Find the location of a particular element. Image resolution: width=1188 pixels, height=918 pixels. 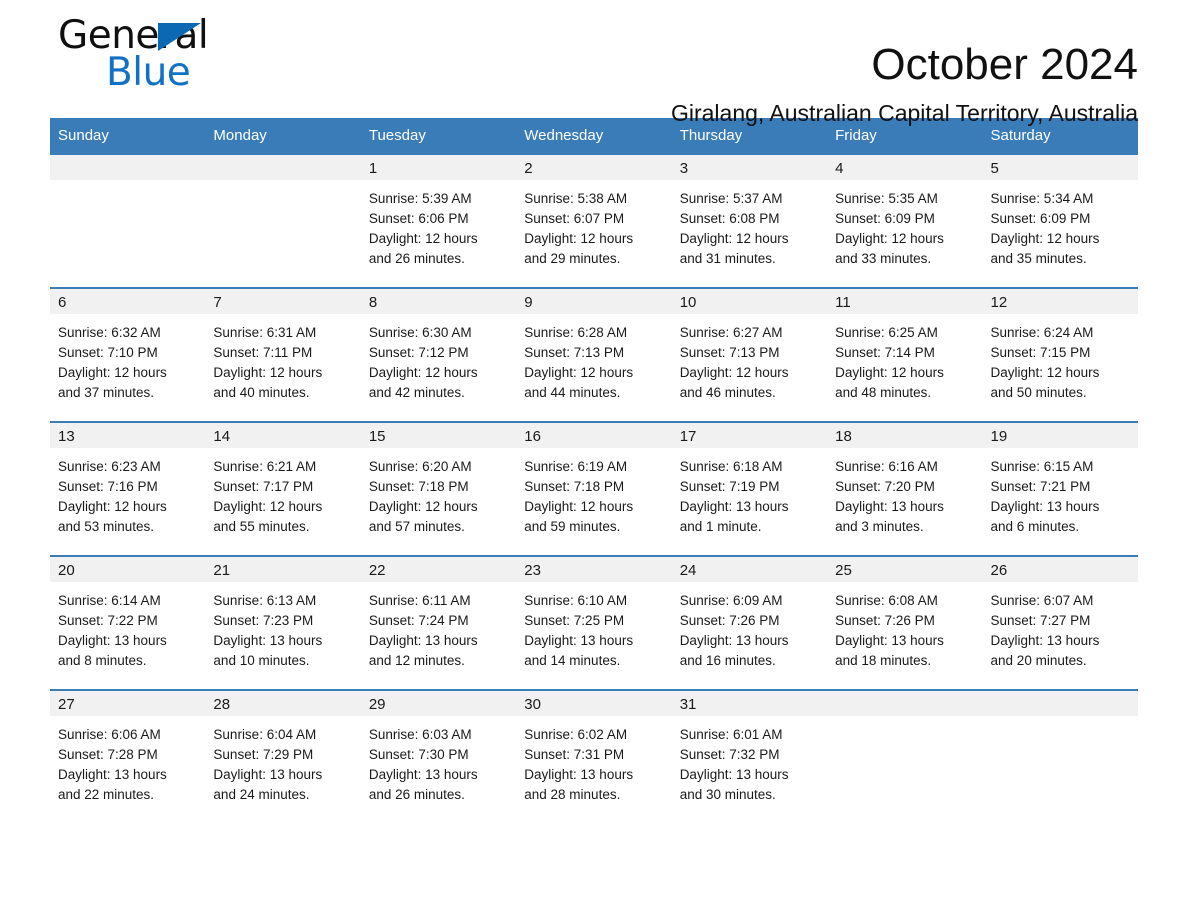

generalblue-logo: General Blue is located at coordinates (223, 59).